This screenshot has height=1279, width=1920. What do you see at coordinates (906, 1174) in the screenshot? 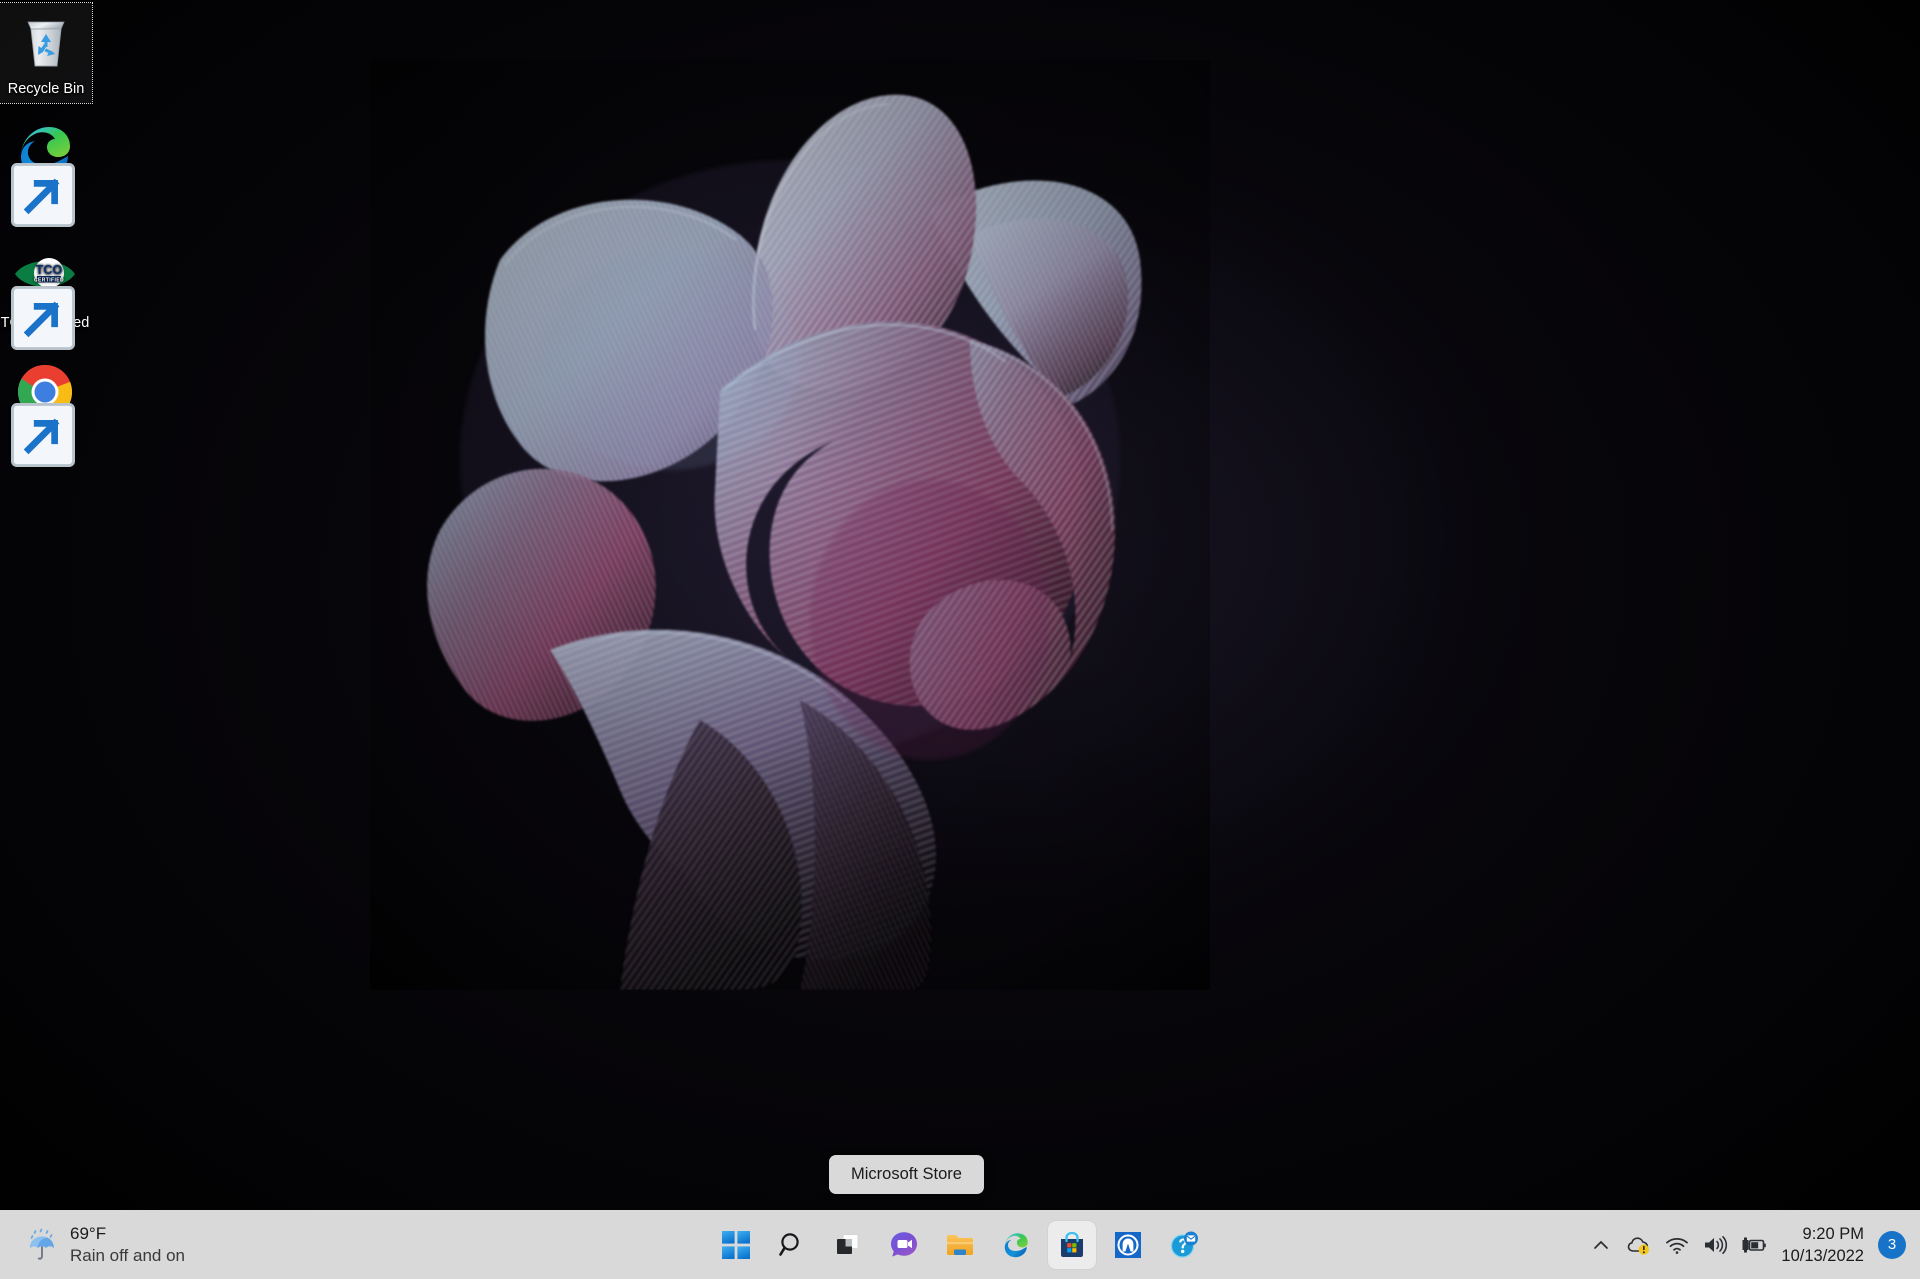
I see `taskbar-tooltip: Microsoft Store` at bounding box center [906, 1174].